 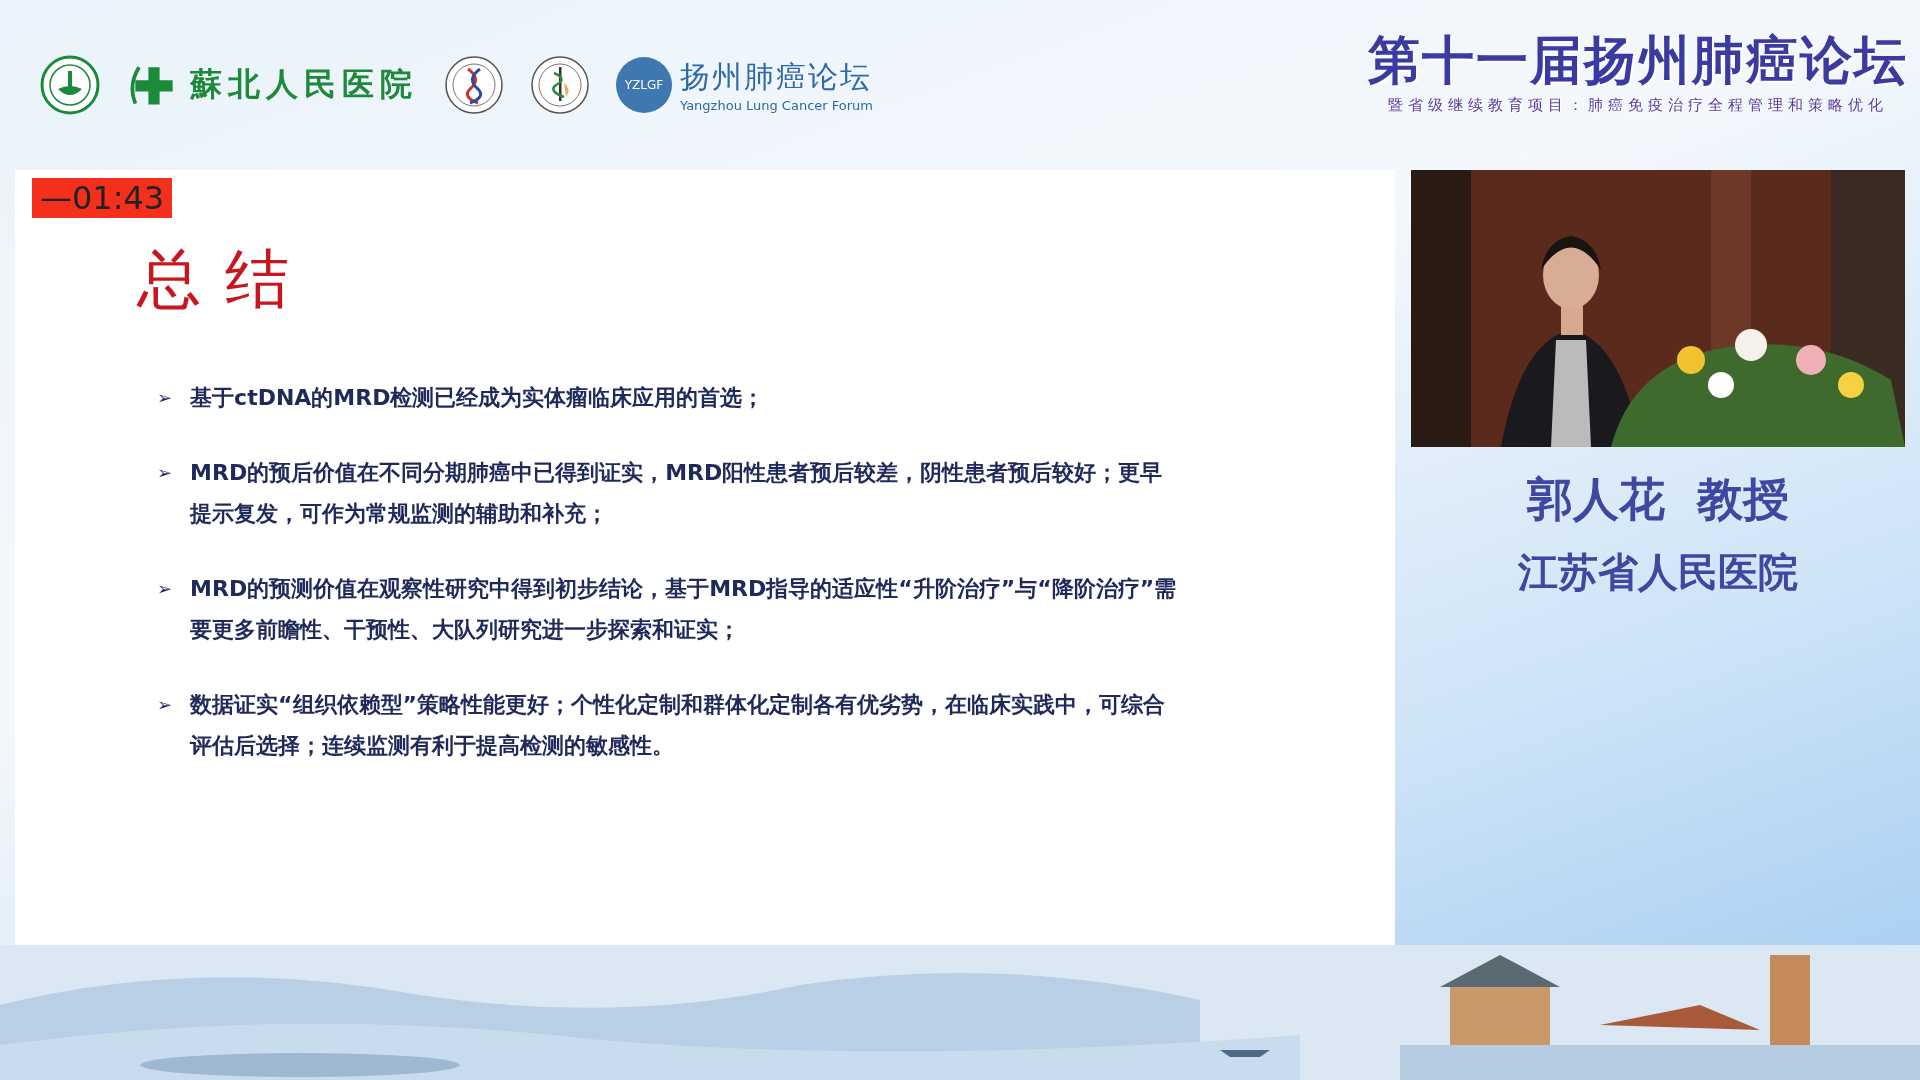 I want to click on forum-logo-subtitle: Yangzhou Lung Cancer Forum, so click(x=776, y=105).